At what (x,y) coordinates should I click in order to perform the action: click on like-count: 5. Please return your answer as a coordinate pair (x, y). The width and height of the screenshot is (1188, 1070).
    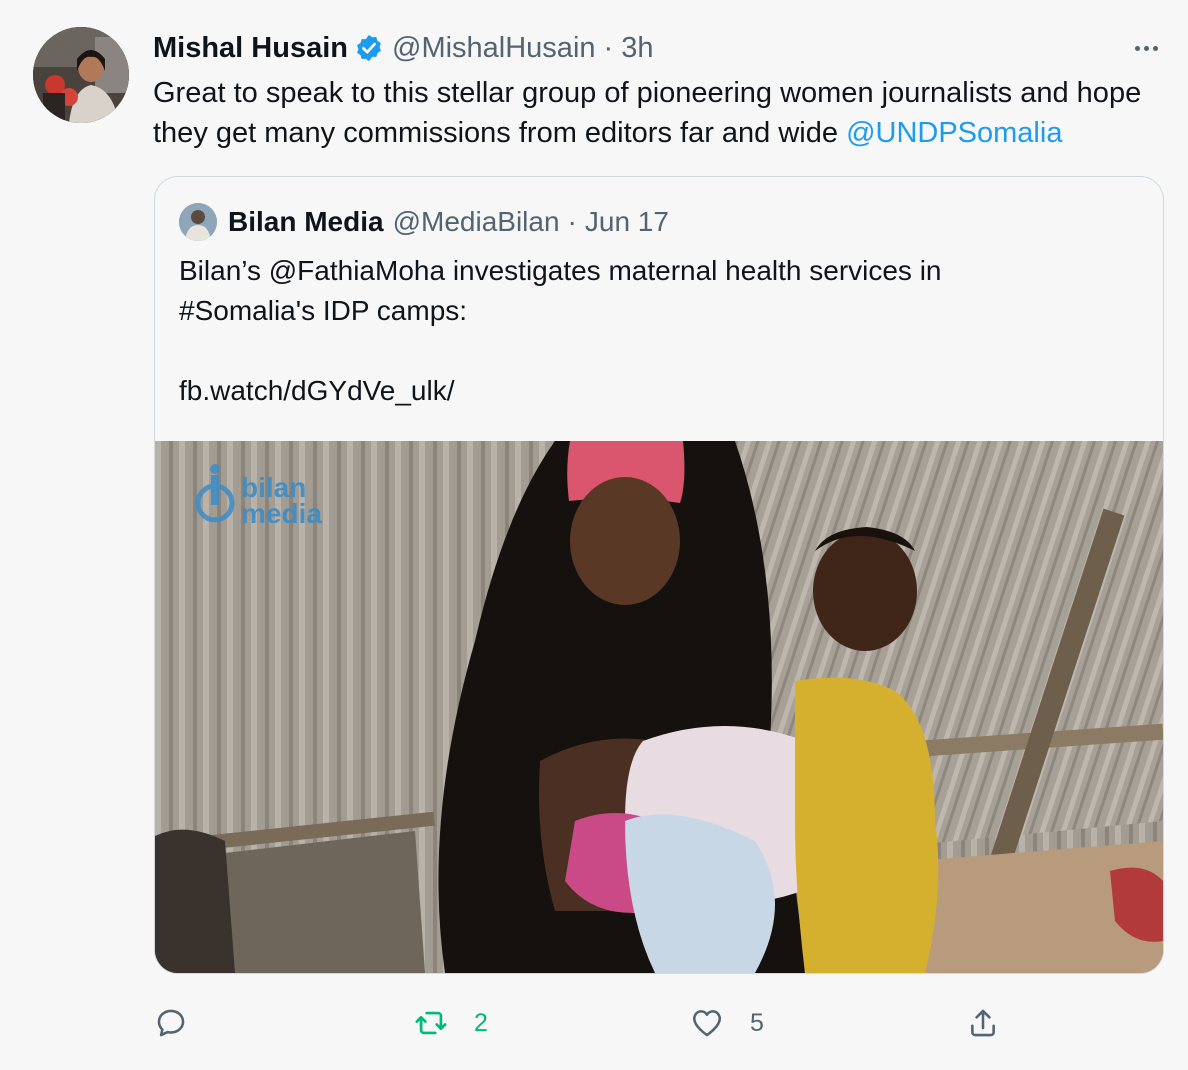
    Looking at the image, I should click on (757, 1022).